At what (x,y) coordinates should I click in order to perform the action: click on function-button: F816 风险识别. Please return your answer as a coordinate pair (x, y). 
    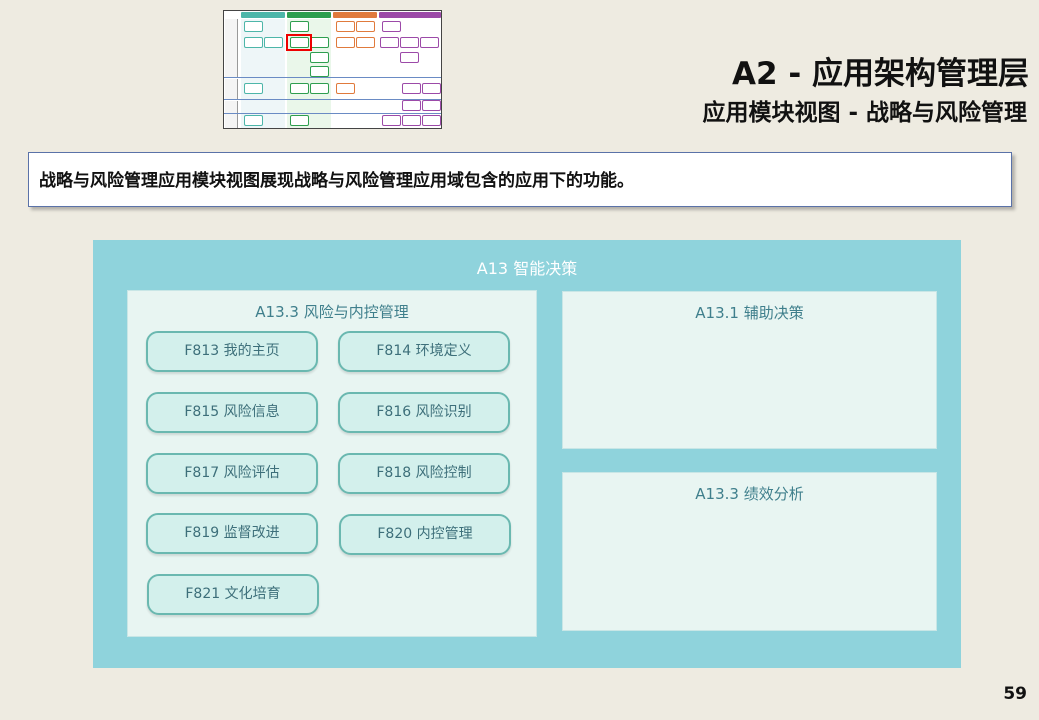
    Looking at the image, I should click on (424, 412).